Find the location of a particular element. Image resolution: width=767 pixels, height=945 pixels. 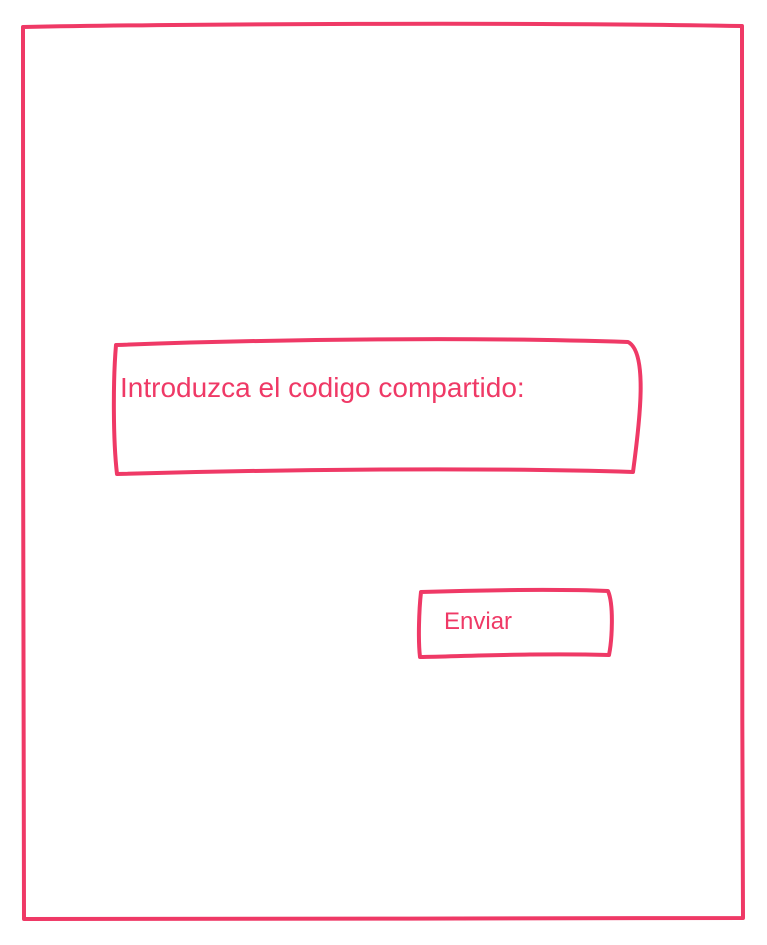

code-prompt-label: Introduzca el codigo compartido: is located at coordinates (322, 387).